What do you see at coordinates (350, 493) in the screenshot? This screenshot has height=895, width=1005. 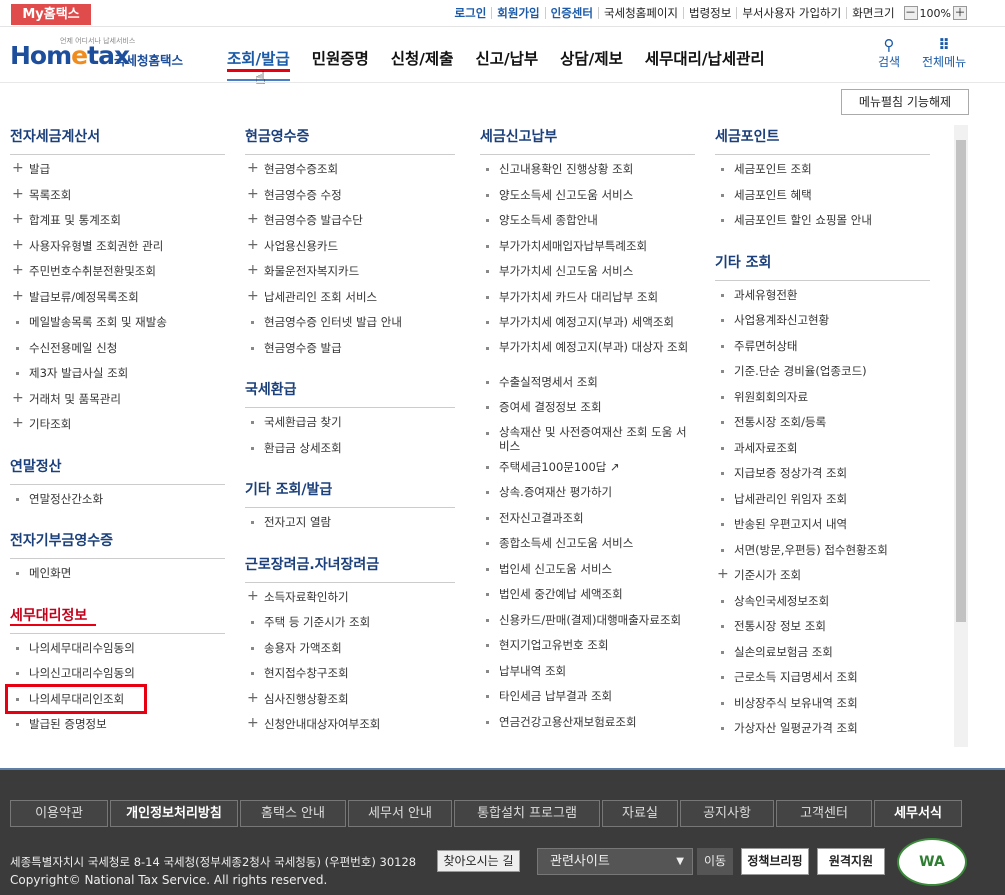 I see `menu-section-title: 기타 조회/발급` at bounding box center [350, 493].